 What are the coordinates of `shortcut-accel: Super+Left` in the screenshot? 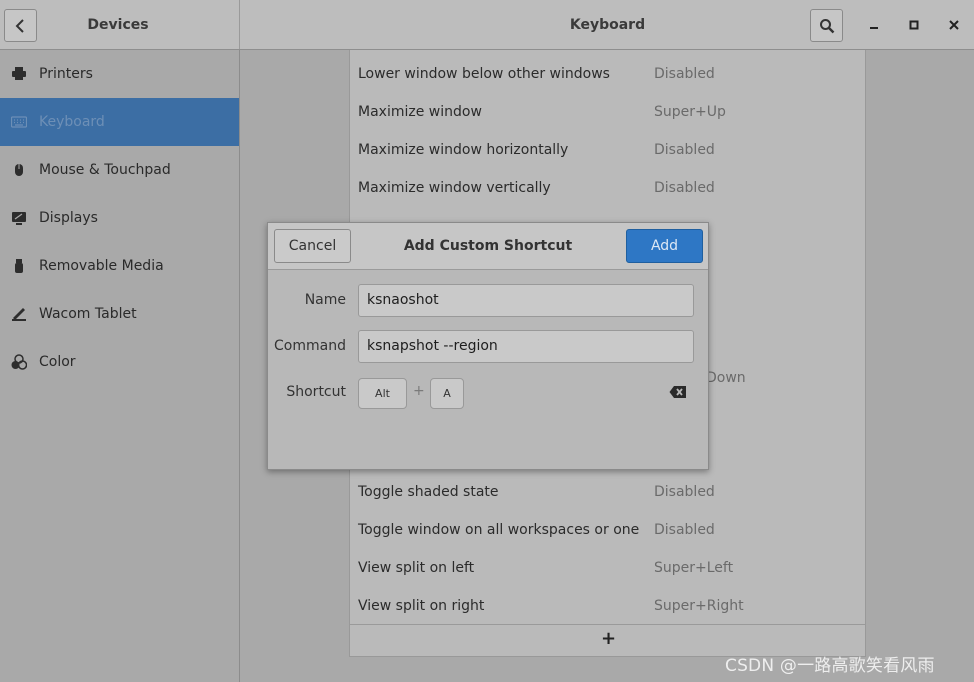 It's located at (694, 568).